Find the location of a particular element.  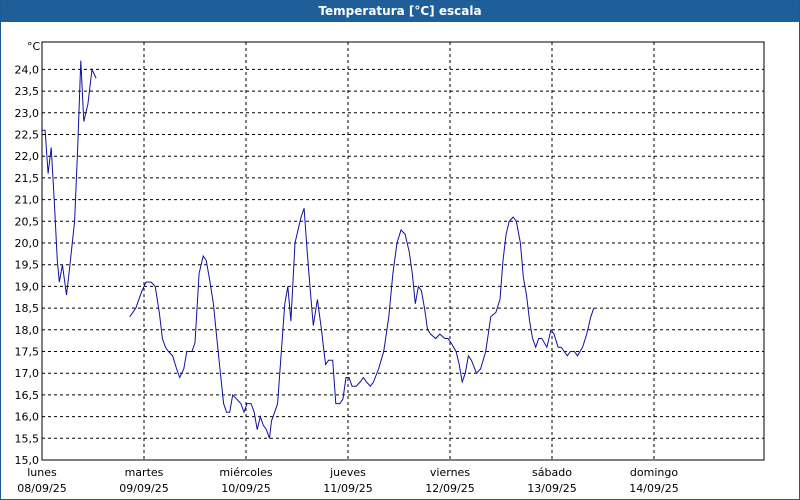

y-tick-label: 17,0 is located at coordinates (27, 373).